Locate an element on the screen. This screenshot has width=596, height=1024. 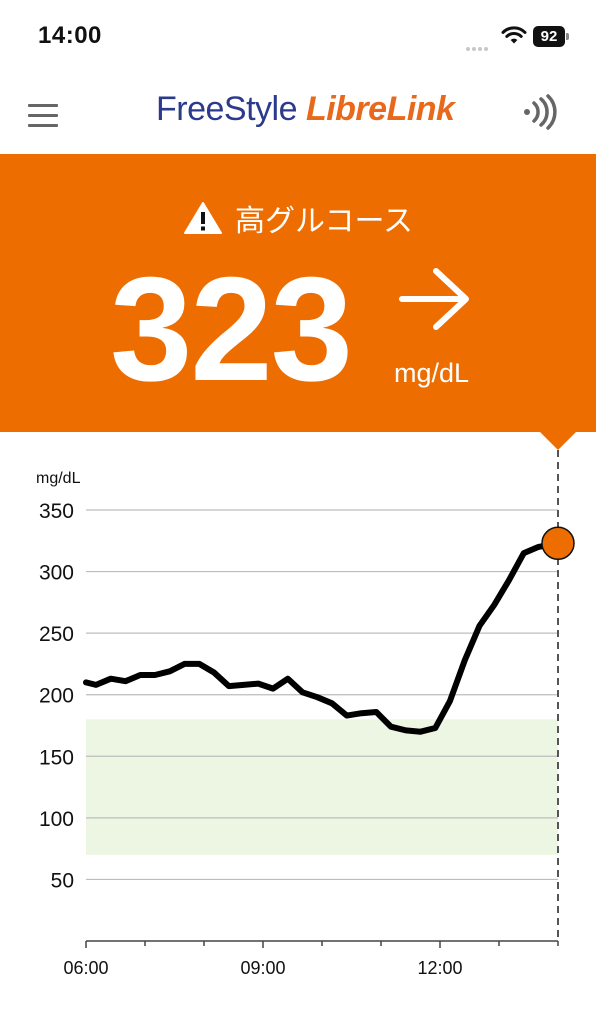
status-bar: 14:00 92 is located at coordinates (298, 35).